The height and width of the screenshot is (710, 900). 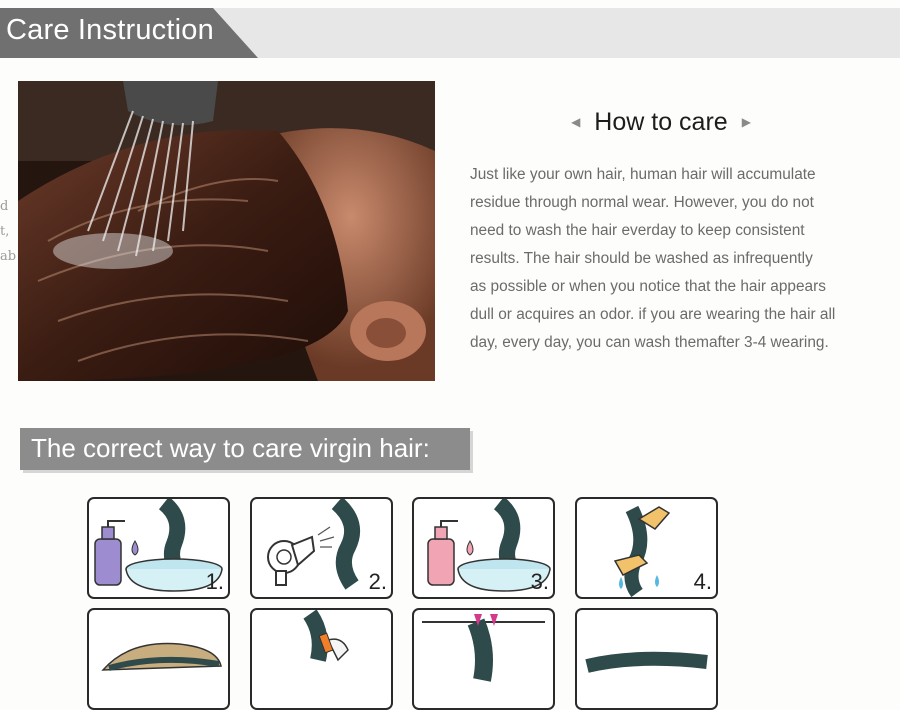 What do you see at coordinates (5, 231) in the screenshot?
I see `side-text-fragment: t,` at bounding box center [5, 231].